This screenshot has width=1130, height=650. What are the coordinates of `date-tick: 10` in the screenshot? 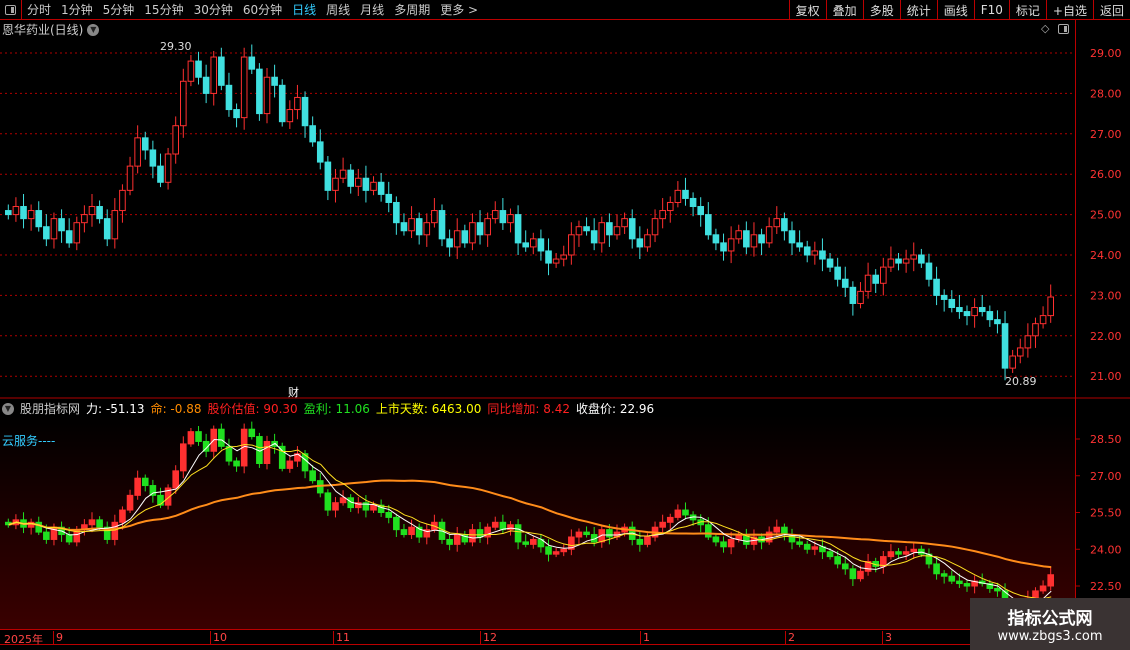 It's located at (218, 637).